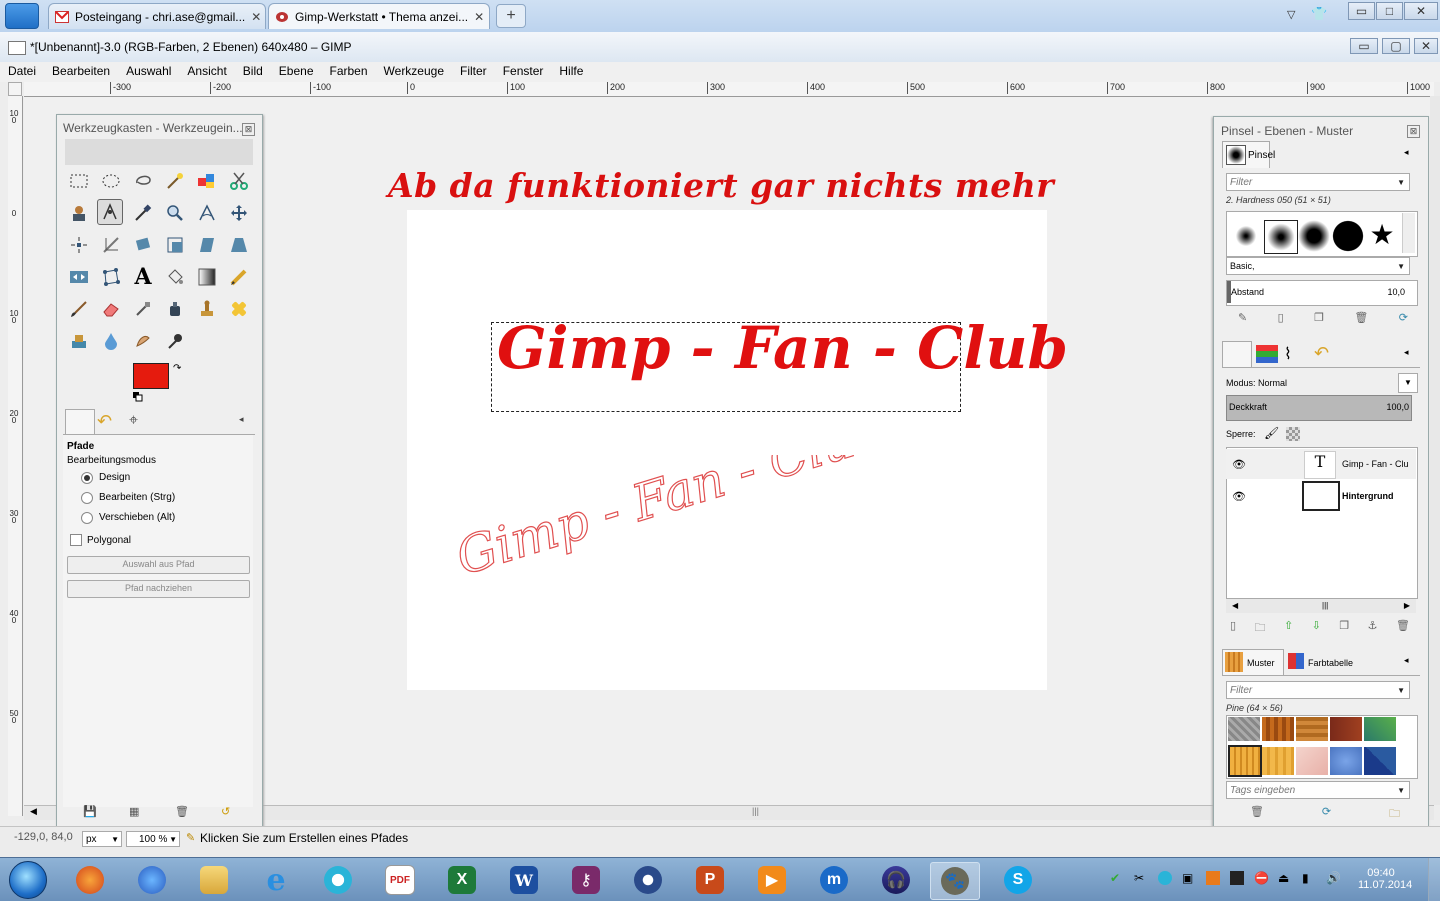 The image size is (1440, 901). What do you see at coordinates (207, 277) in the screenshot?
I see `gradient-tool-icon` at bounding box center [207, 277].